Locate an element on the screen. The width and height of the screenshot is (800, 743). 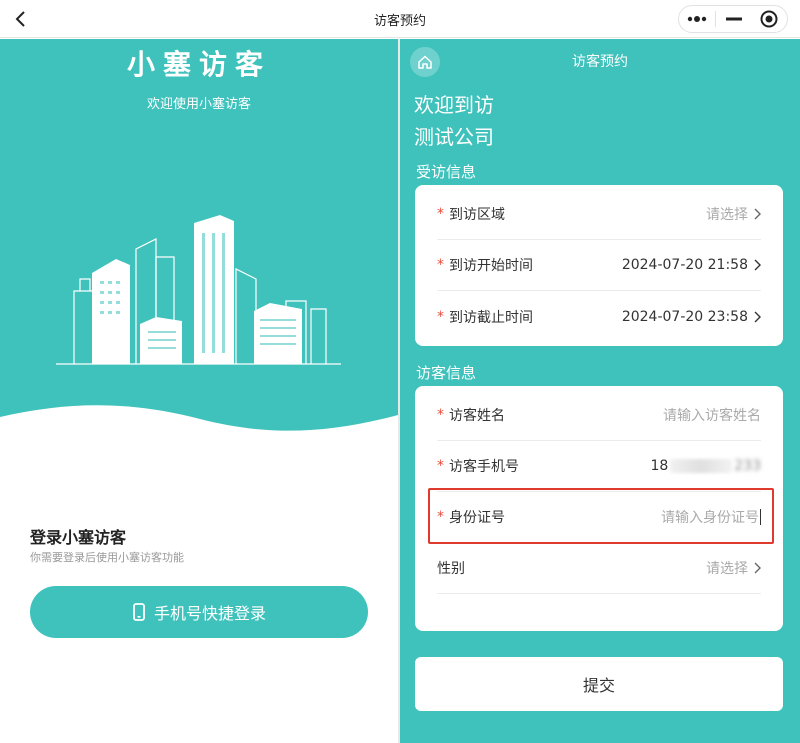
visit-end-time-text: 2024-07-20 23:58 is located at coordinates (684, 316).